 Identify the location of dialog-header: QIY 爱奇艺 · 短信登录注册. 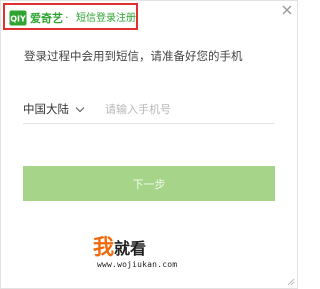
(70, 16).